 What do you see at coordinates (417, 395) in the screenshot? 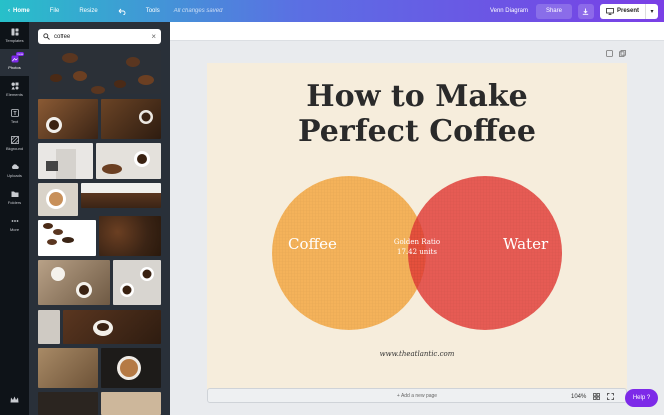
I see `add-page-button: + Add a new page` at bounding box center [417, 395].